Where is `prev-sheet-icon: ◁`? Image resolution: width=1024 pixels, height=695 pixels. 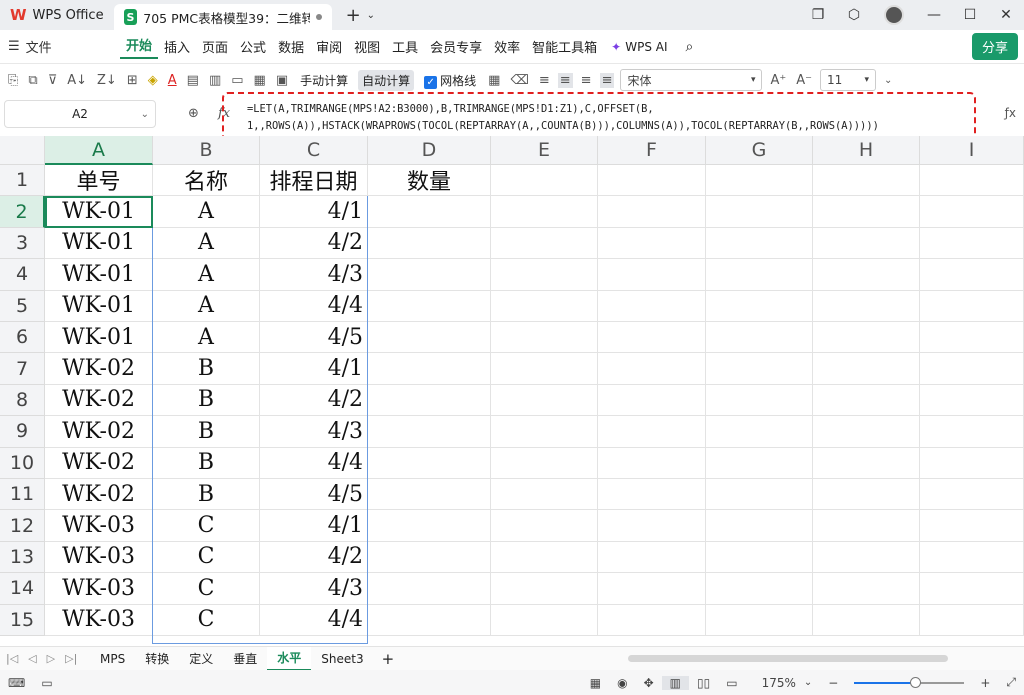
prev-sheet-icon: ◁ is located at coordinates (32, 658).